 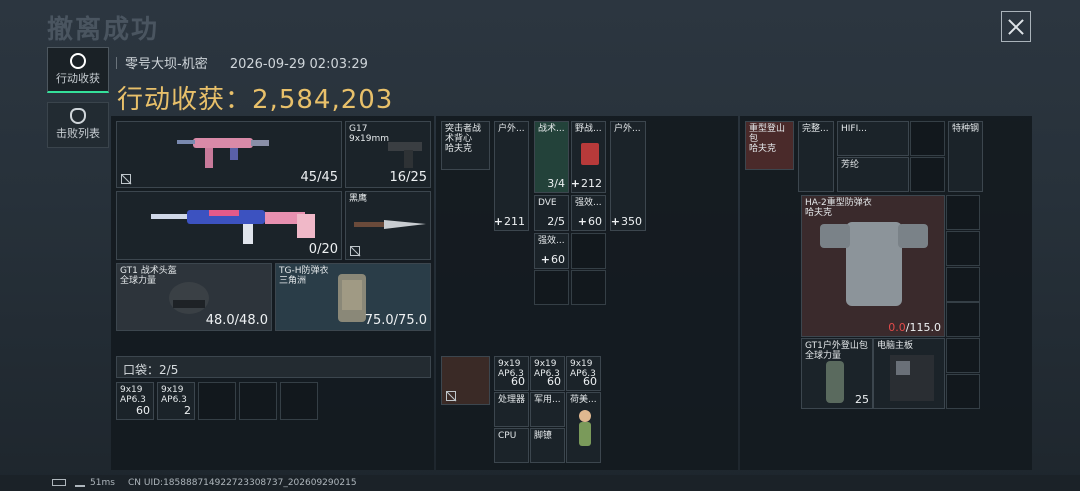 I want to click on backpack-slot: 重型登山包 哈夫克, so click(x=769, y=145).